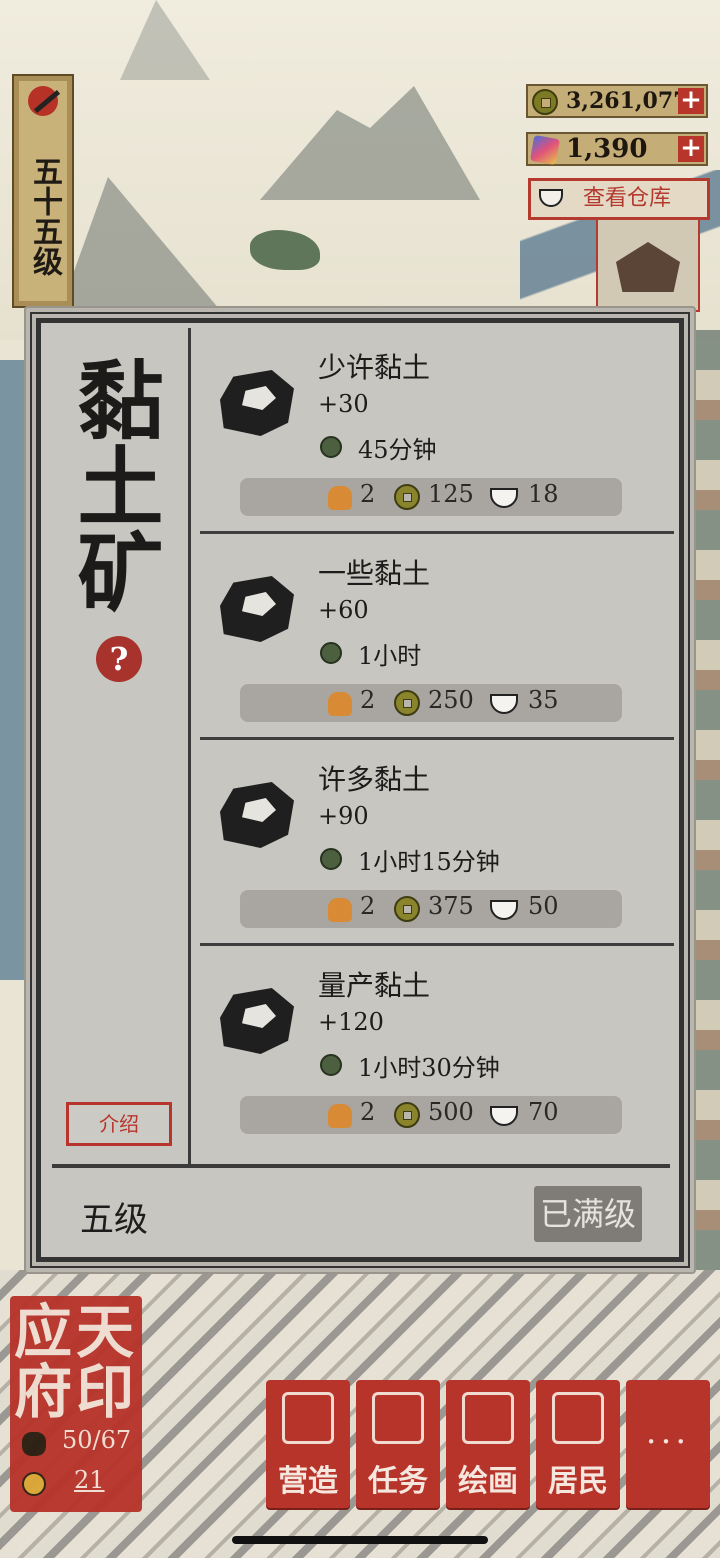 This screenshot has width=720, height=1558. What do you see at coordinates (627, 198) in the screenshot?
I see `view-warehouse-label: 查看仓库` at bounding box center [627, 198].